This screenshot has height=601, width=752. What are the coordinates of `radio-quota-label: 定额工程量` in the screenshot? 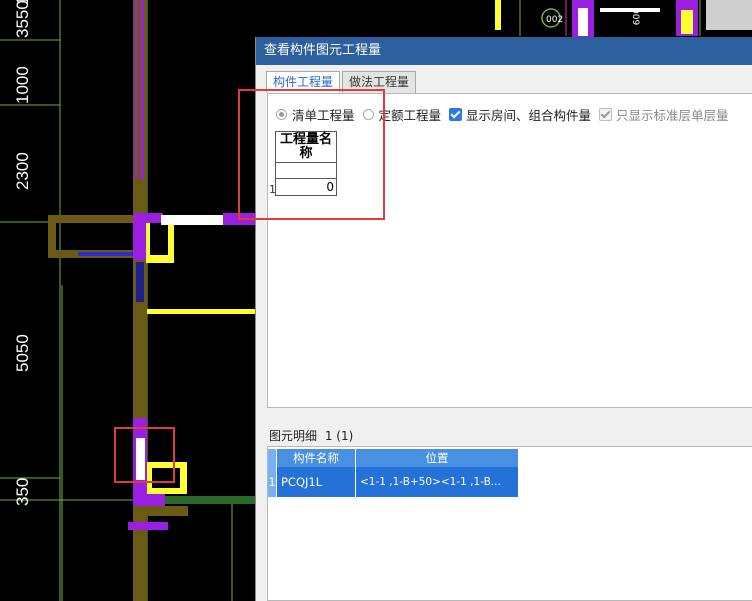 It's located at (410, 115).